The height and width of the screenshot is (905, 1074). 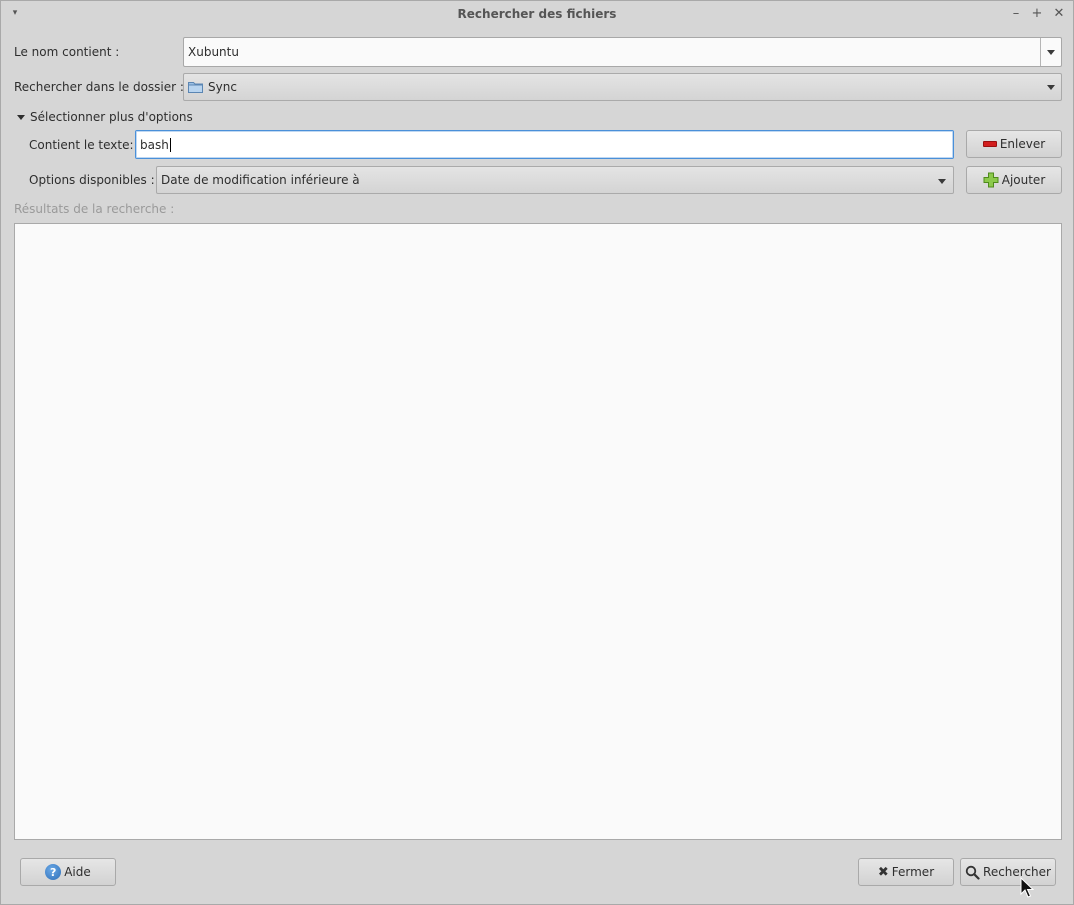 I want to click on search-button: Rechercher, so click(x=1008, y=872).